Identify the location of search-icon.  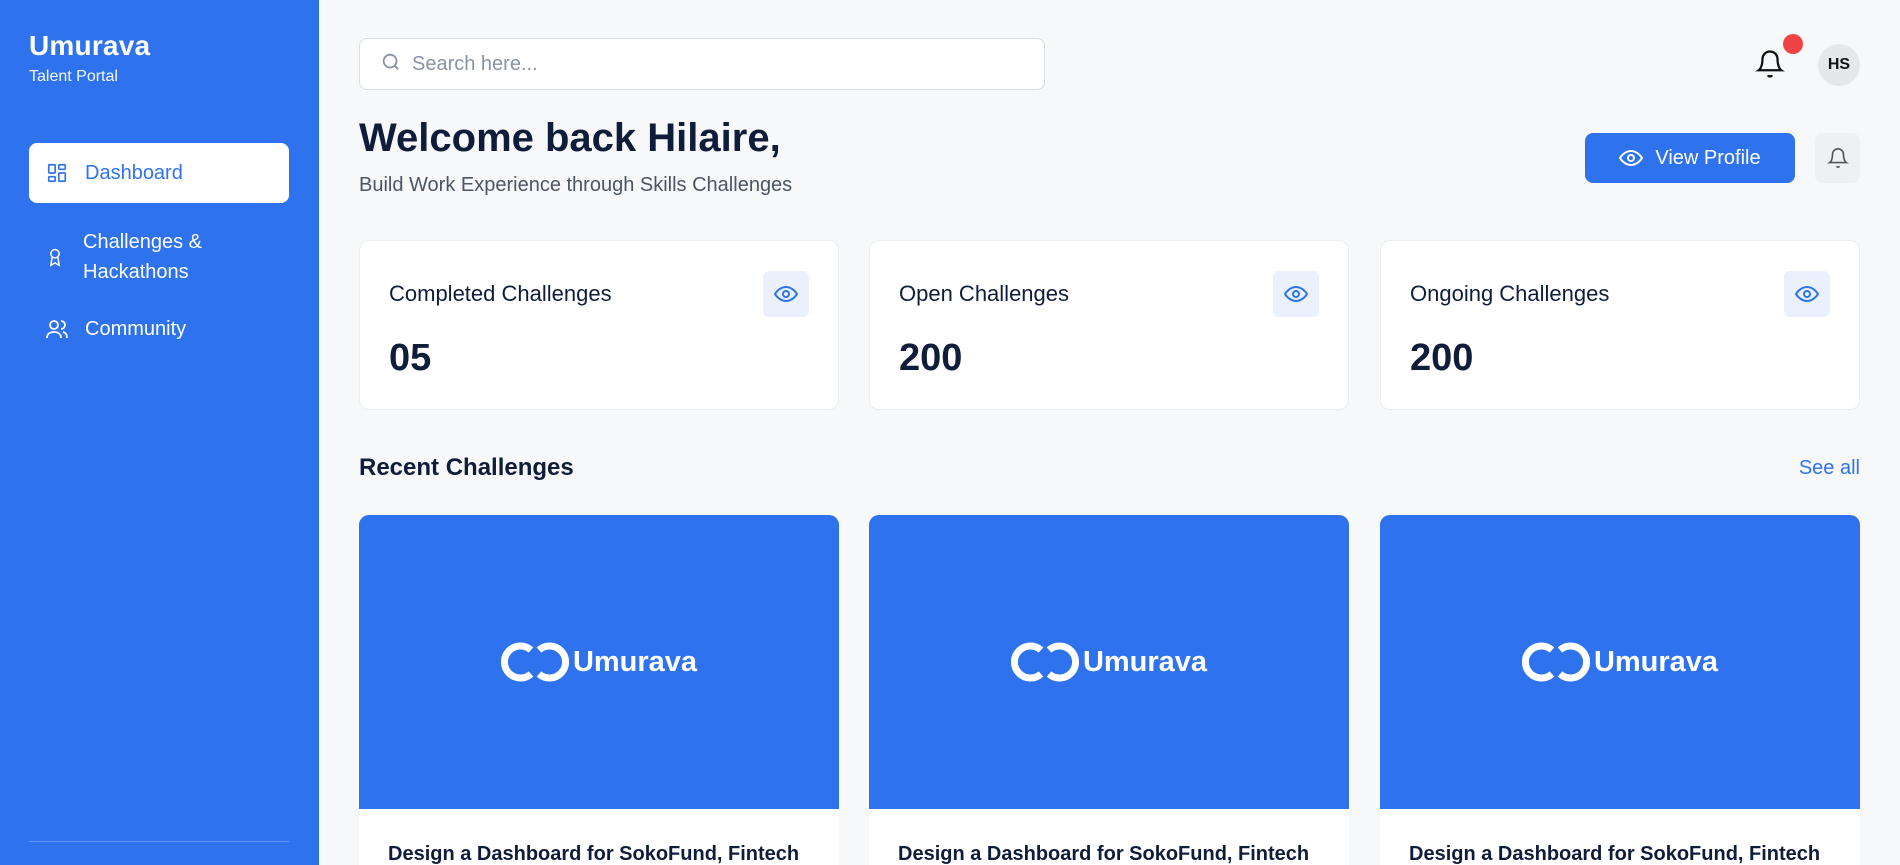
(391, 64).